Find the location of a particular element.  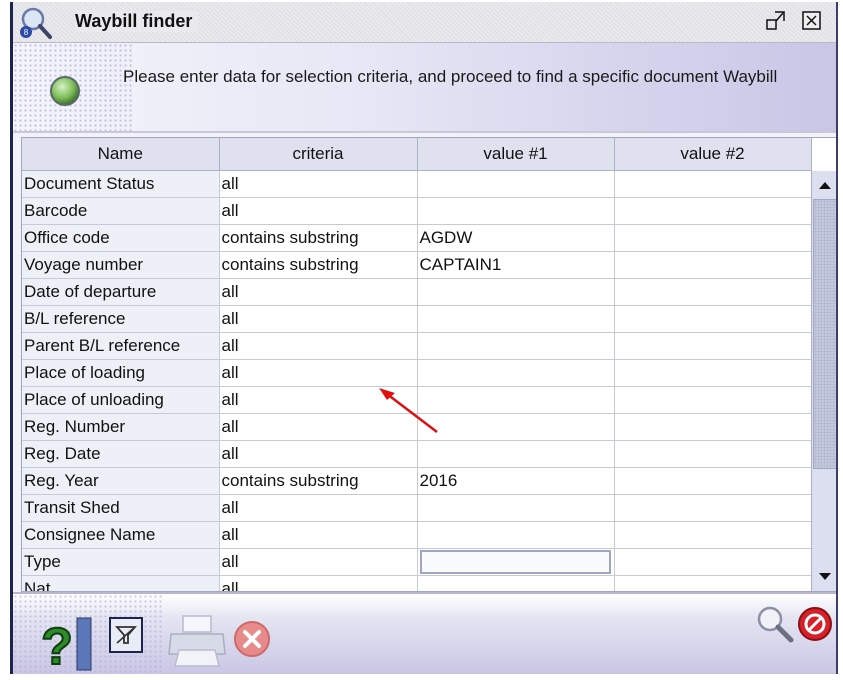

table-row: Place of unloading all is located at coordinates (417, 400).